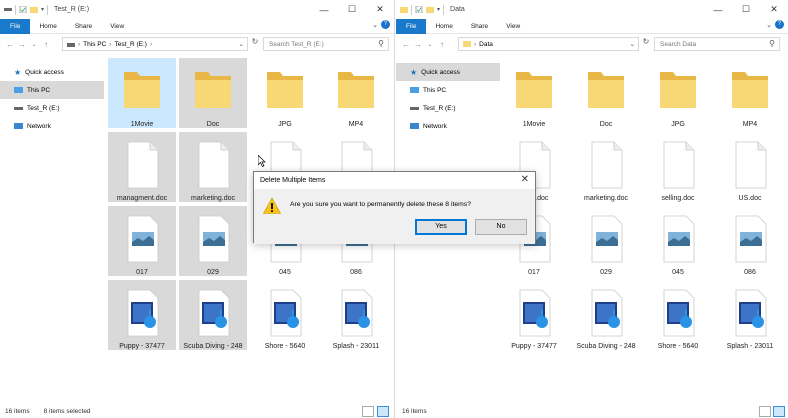  What do you see at coordinates (486, 44) in the screenshot?
I see `breadcrumb-data: Data` at bounding box center [486, 44].